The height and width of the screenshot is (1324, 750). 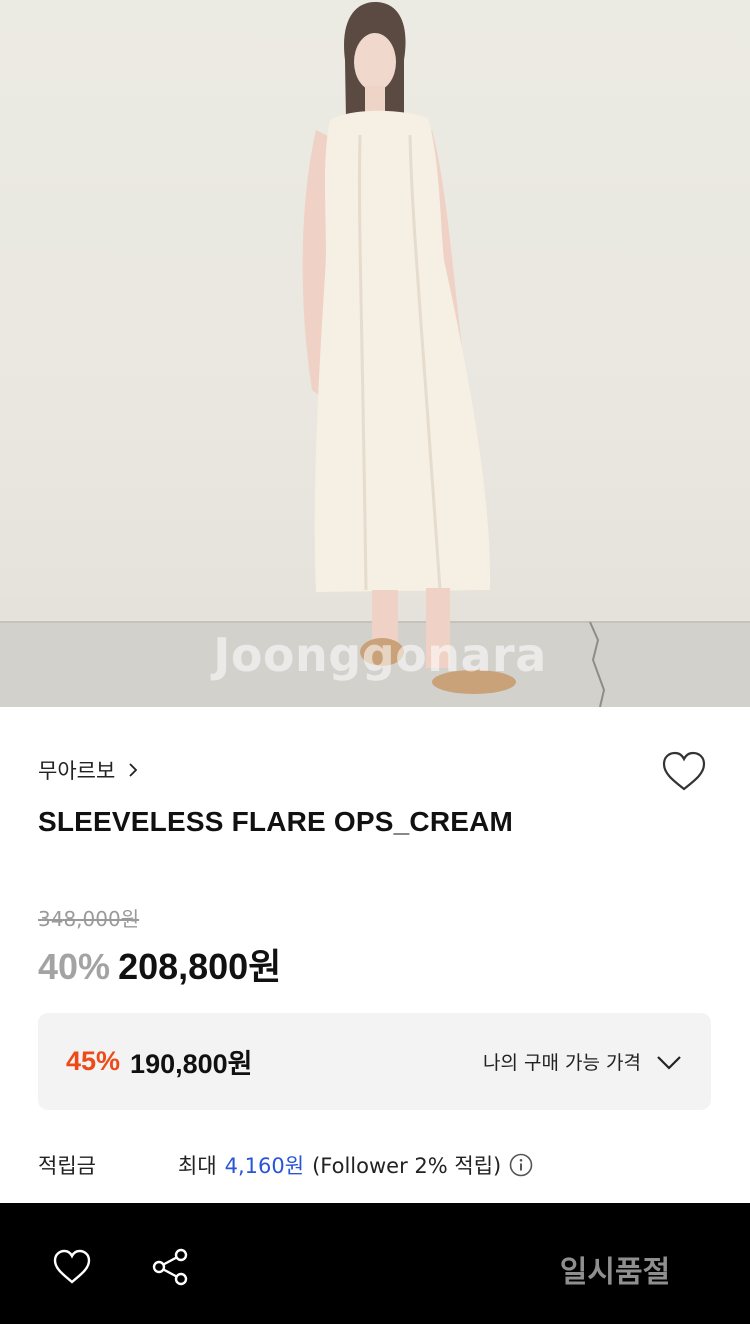 What do you see at coordinates (93, 1061) in the screenshot?
I see `my-discount-rate: 45%` at bounding box center [93, 1061].